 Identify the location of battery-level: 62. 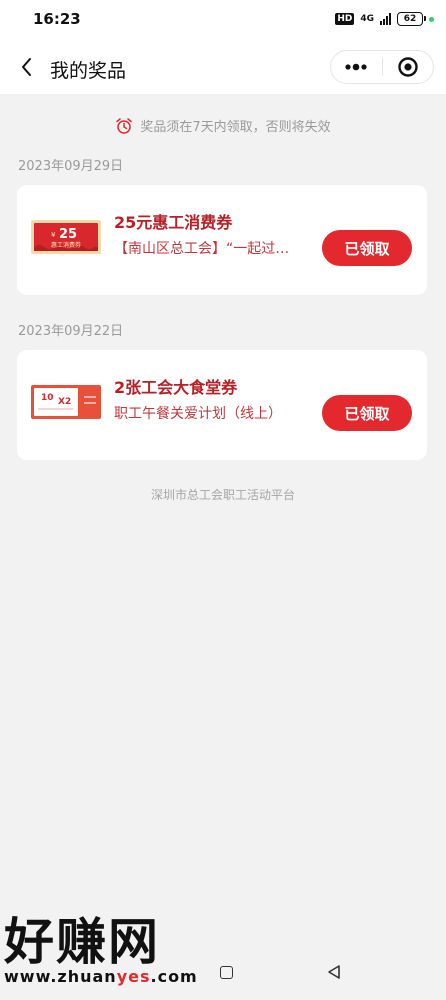
(410, 19).